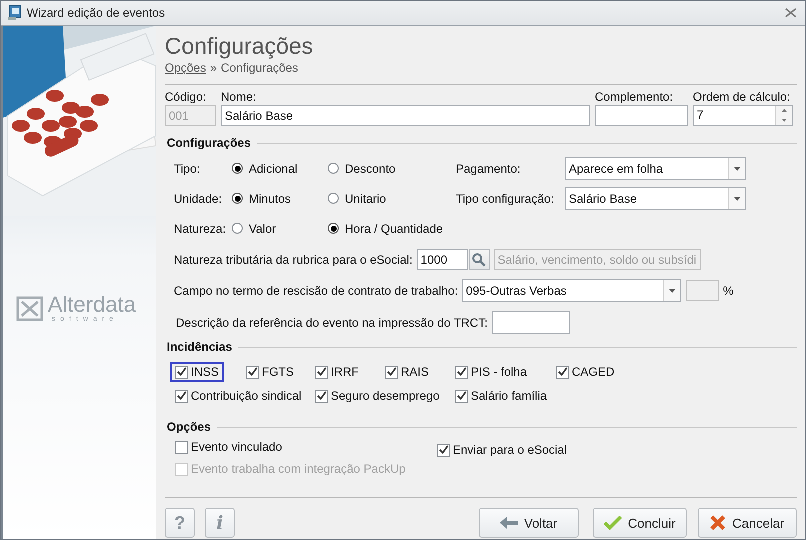 The height and width of the screenshot is (540, 806). What do you see at coordinates (784, 110) in the screenshot?
I see `up-arrow-icon` at bounding box center [784, 110].